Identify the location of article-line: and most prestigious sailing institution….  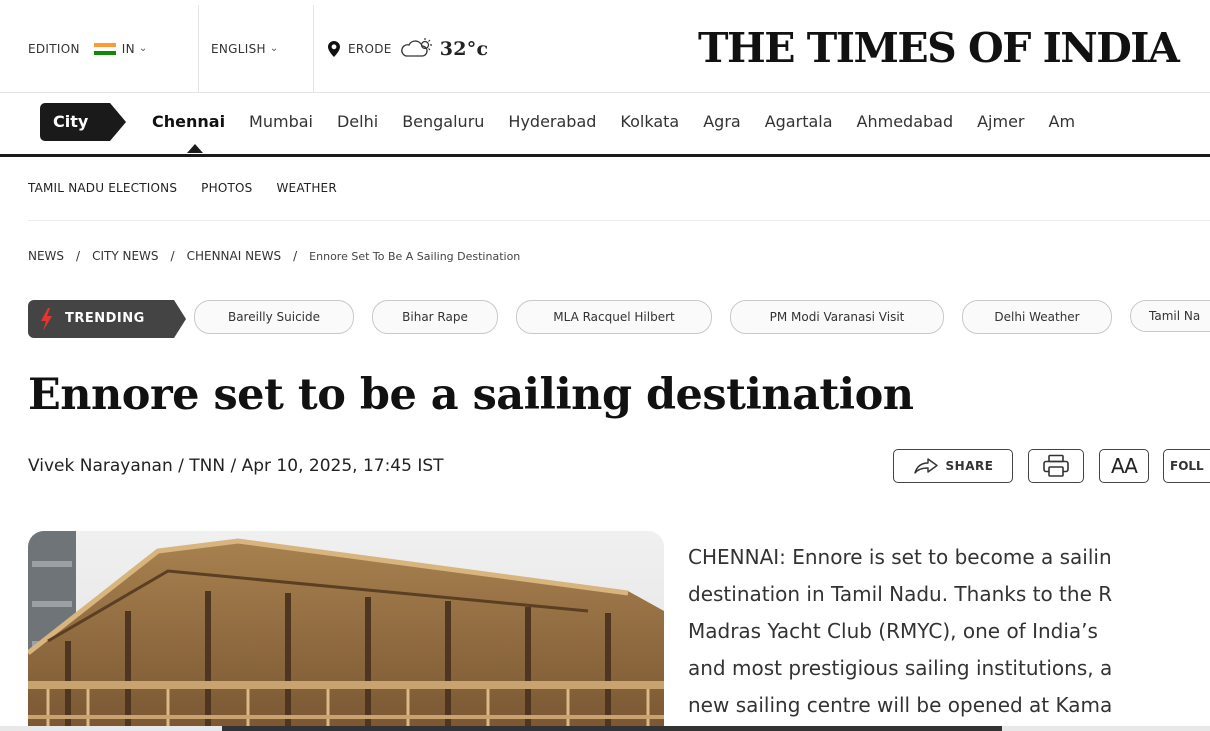
(900, 668).